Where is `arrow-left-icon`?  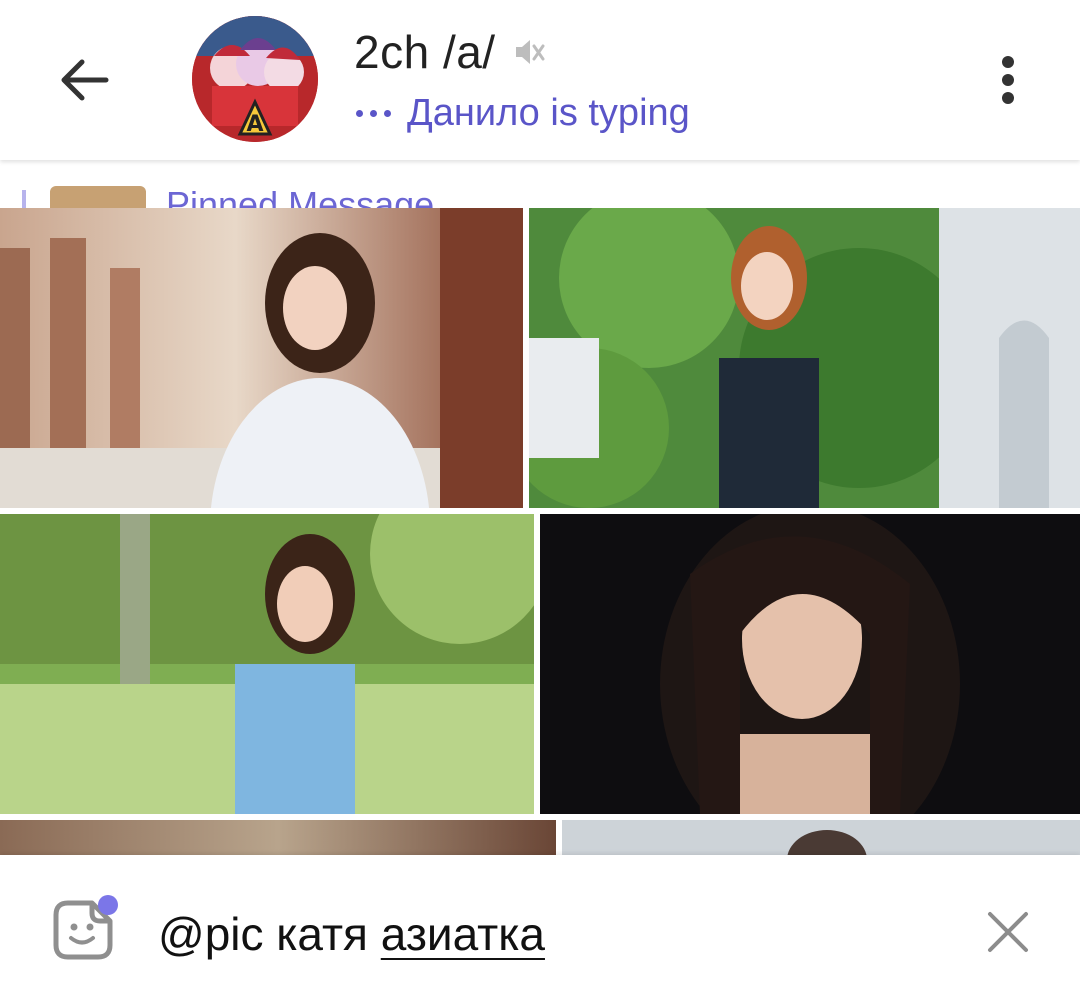 arrow-left-icon is located at coordinates (84, 80).